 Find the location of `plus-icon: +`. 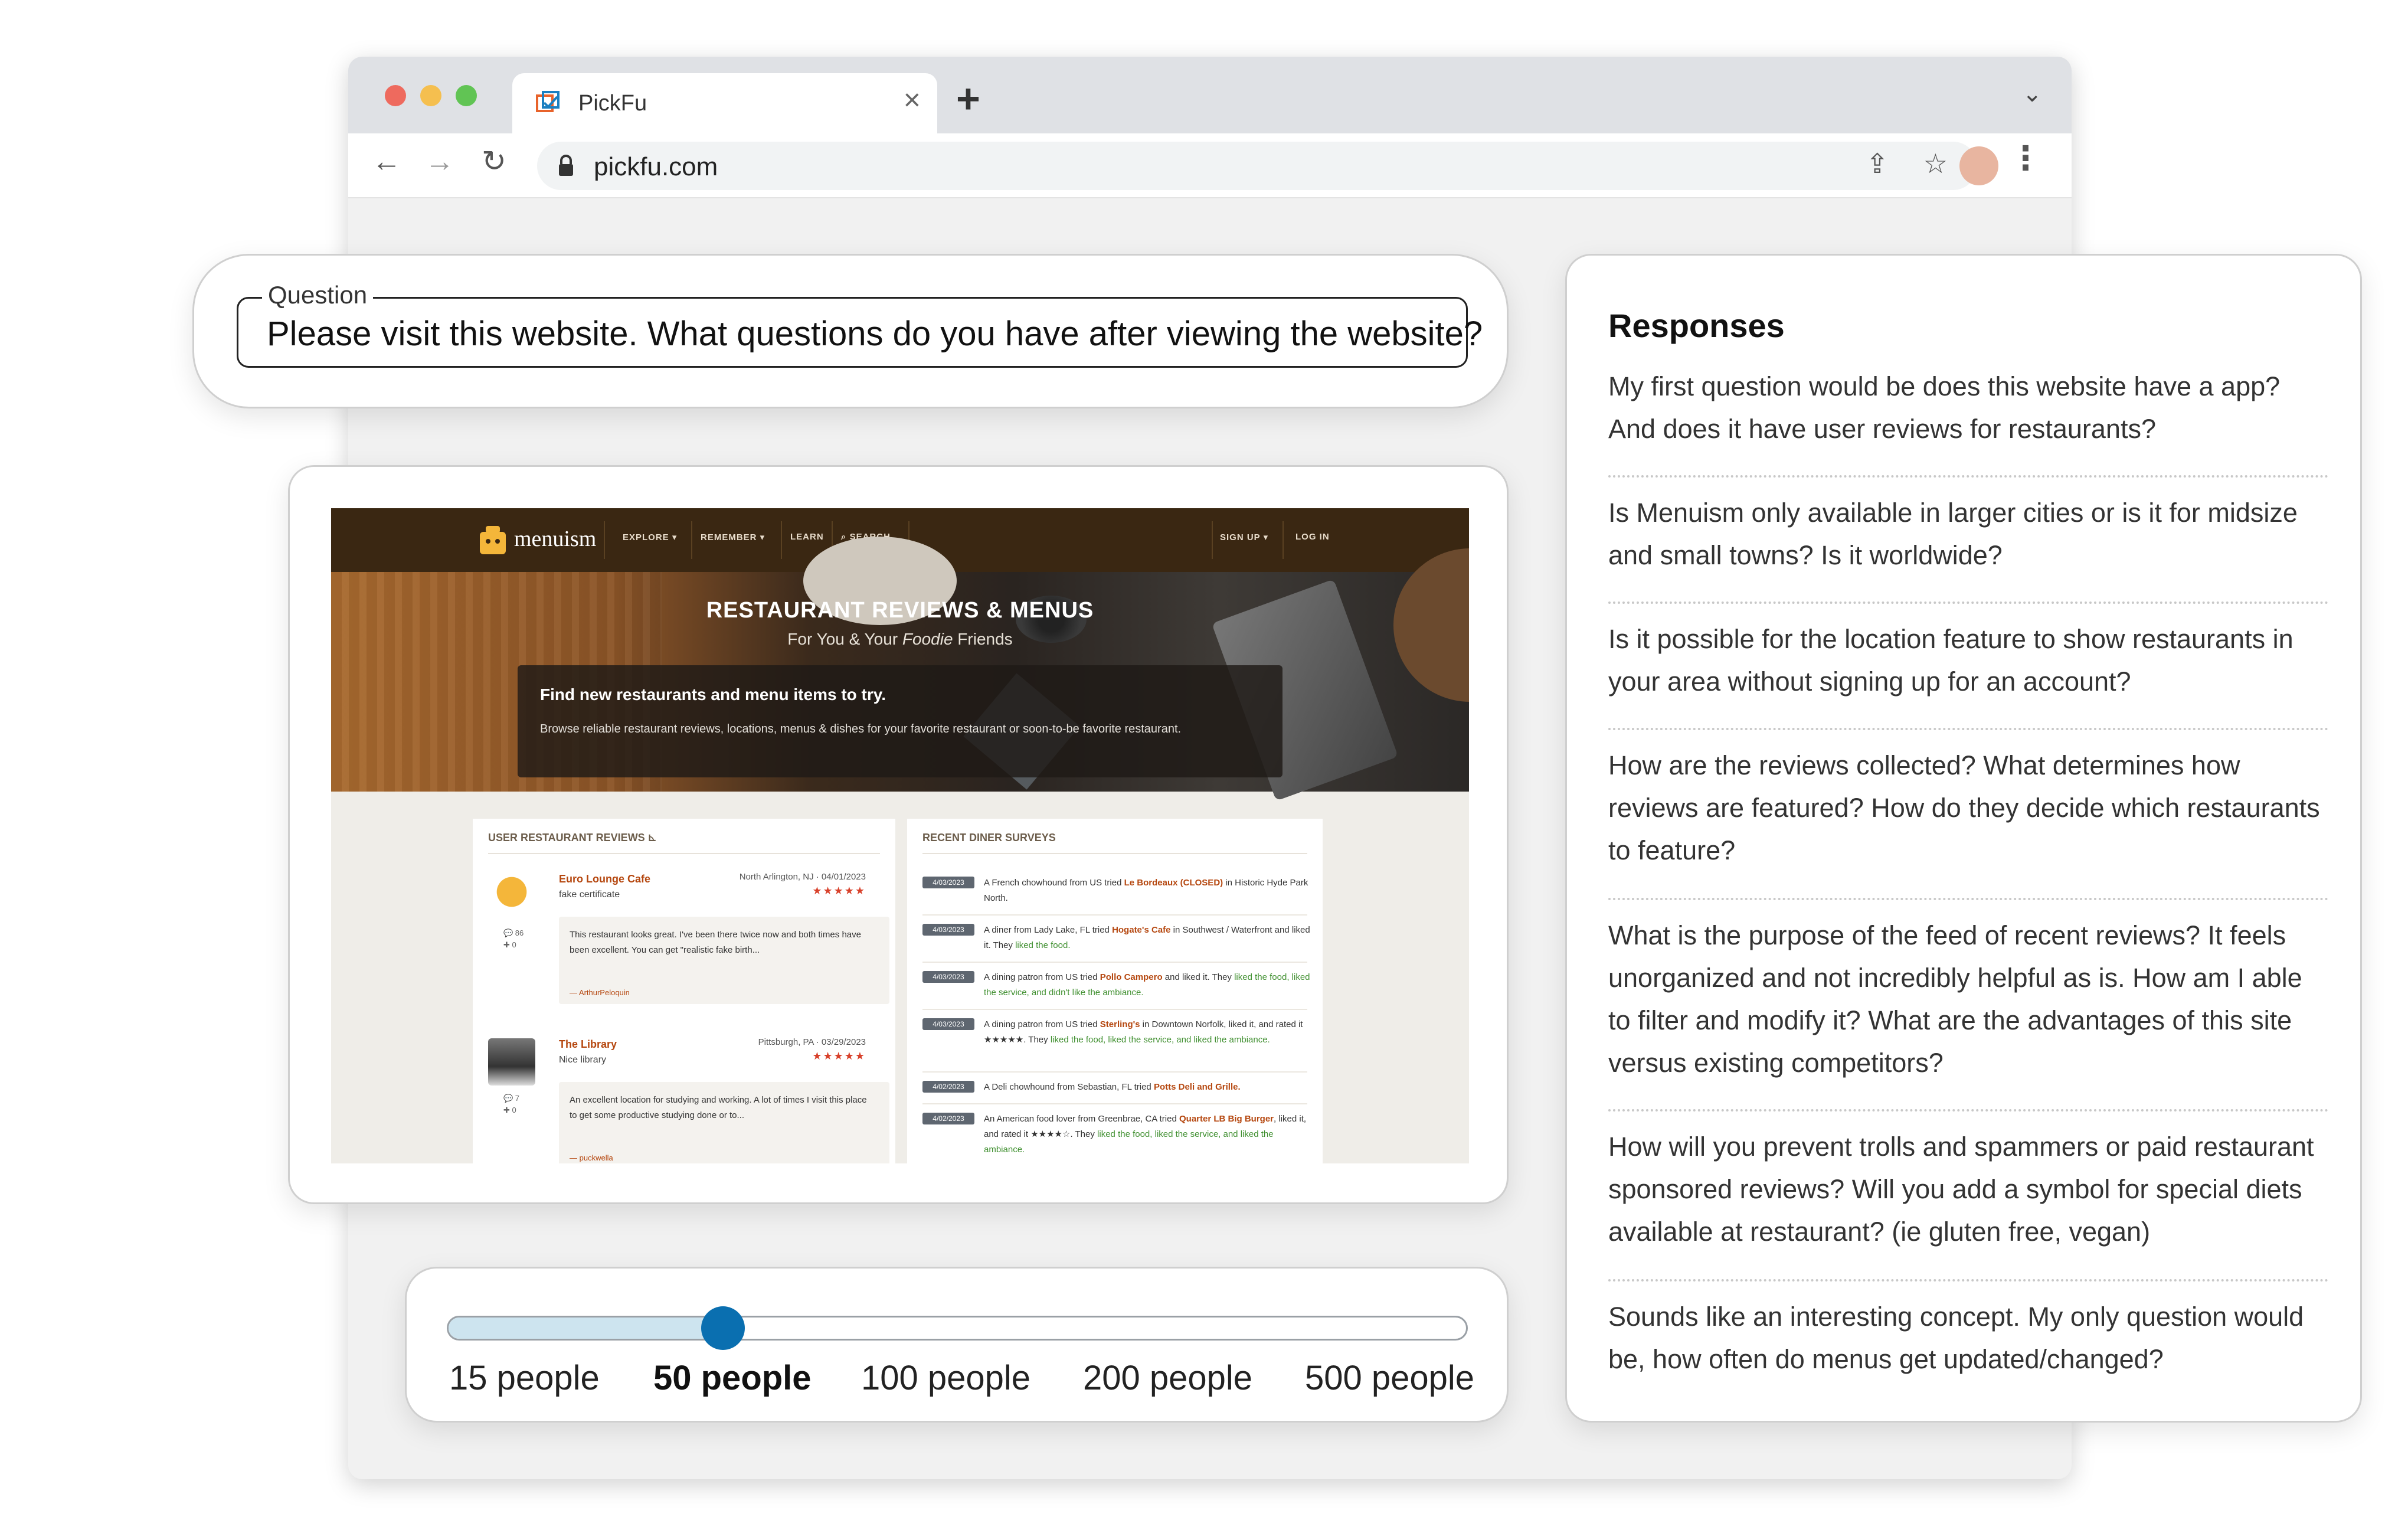

plus-icon: + is located at coordinates (968, 98).